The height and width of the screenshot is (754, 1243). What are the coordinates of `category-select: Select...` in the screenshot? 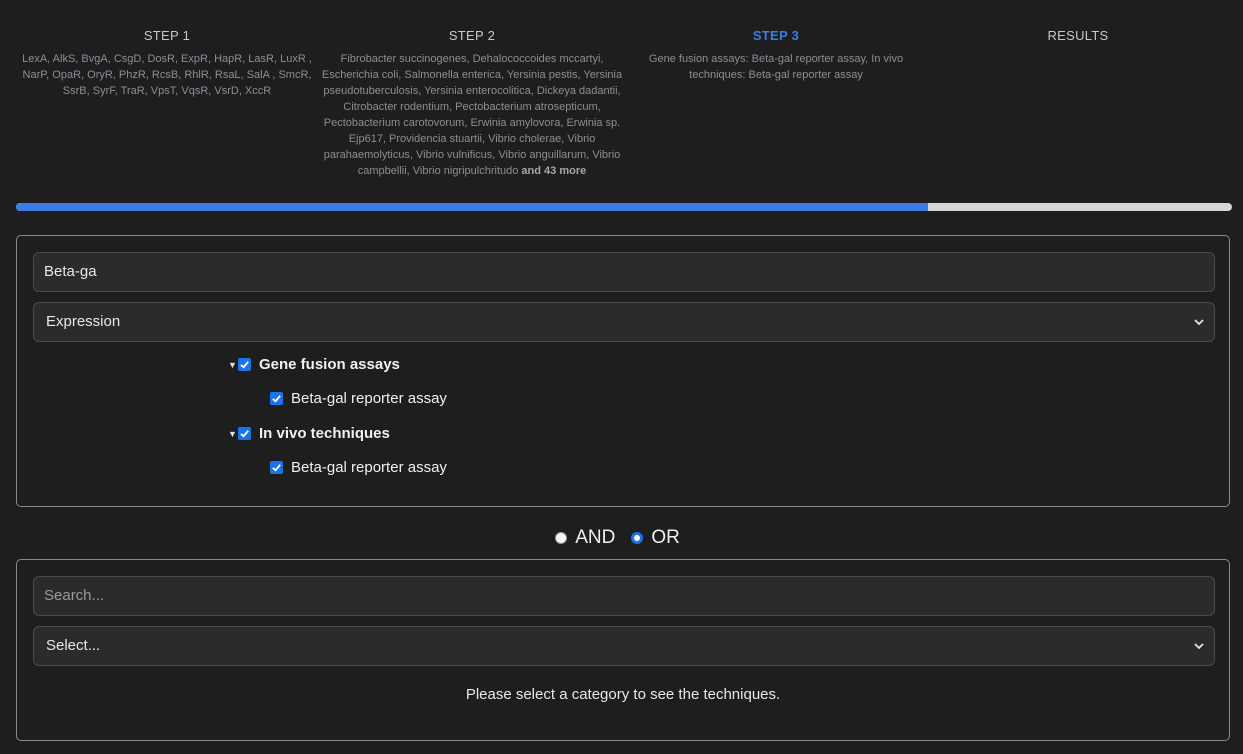 It's located at (624, 646).